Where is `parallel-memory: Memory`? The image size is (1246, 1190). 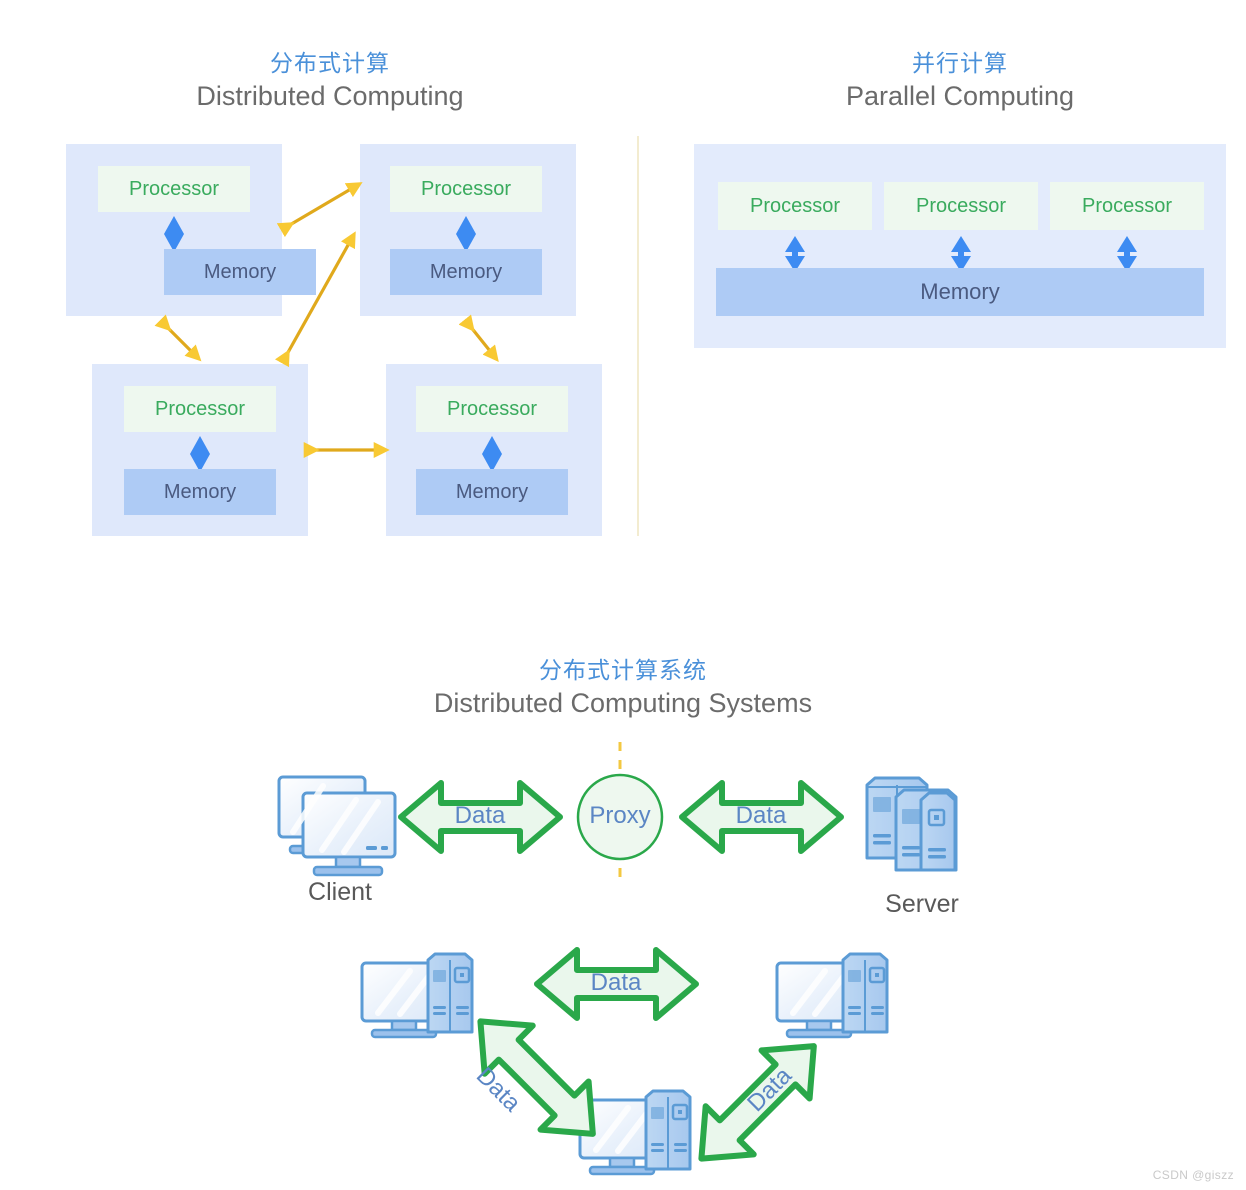
parallel-memory: Memory is located at coordinates (960, 292).